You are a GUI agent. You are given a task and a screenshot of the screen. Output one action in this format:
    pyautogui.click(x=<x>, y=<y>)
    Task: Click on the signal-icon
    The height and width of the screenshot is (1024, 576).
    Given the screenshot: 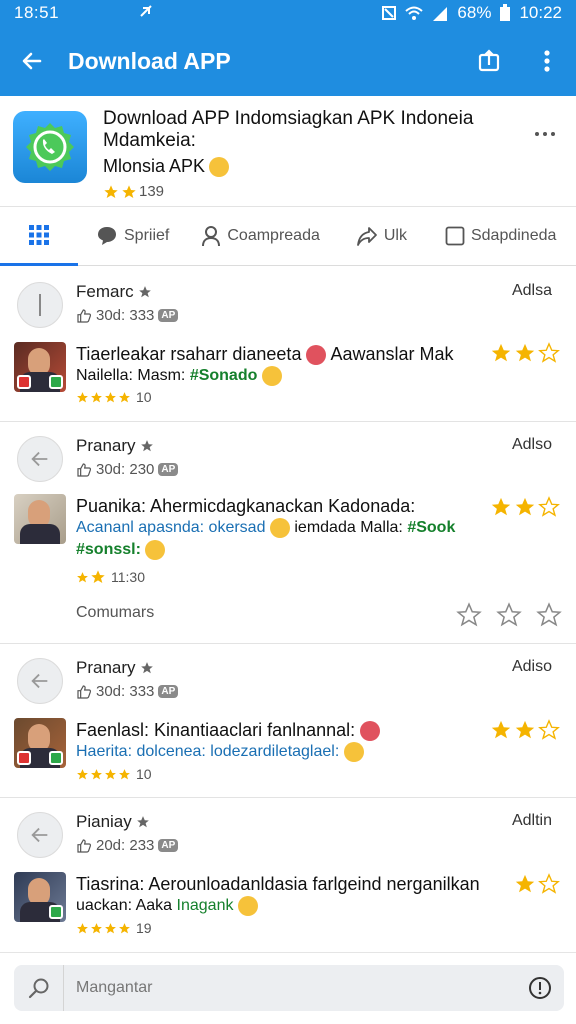 What is the action you would take?
    pyautogui.click(x=440, y=13)
    